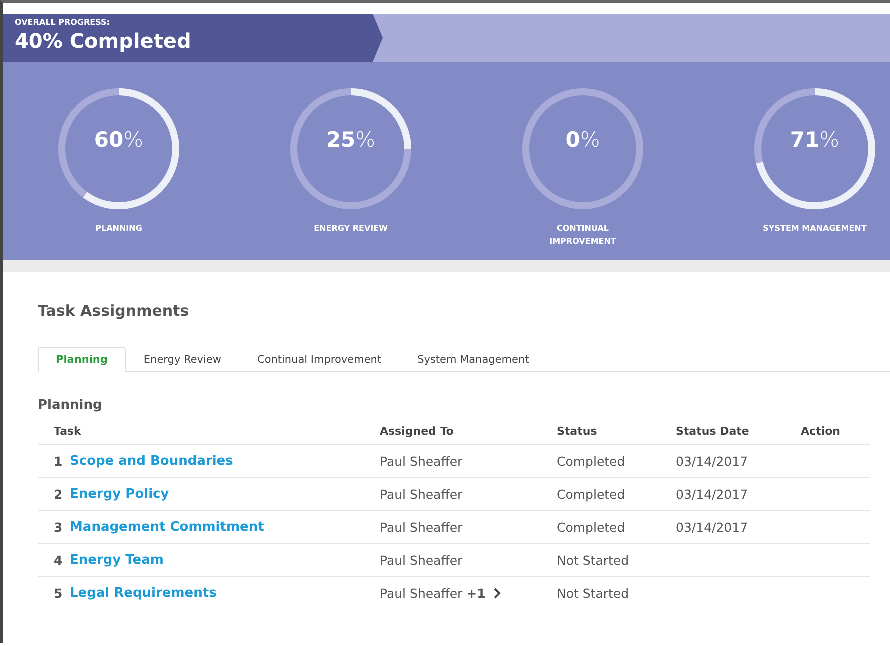  I want to click on row-number: 1, so click(58, 461).